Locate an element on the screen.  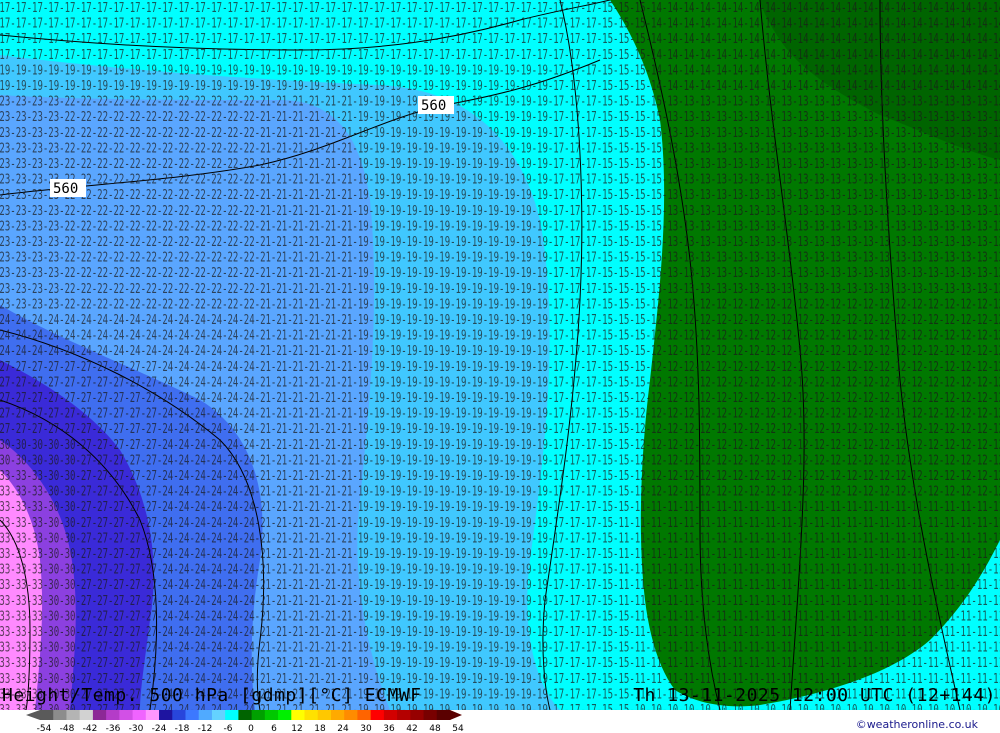
color-scale-arrow-right is located at coordinates (456, 715).